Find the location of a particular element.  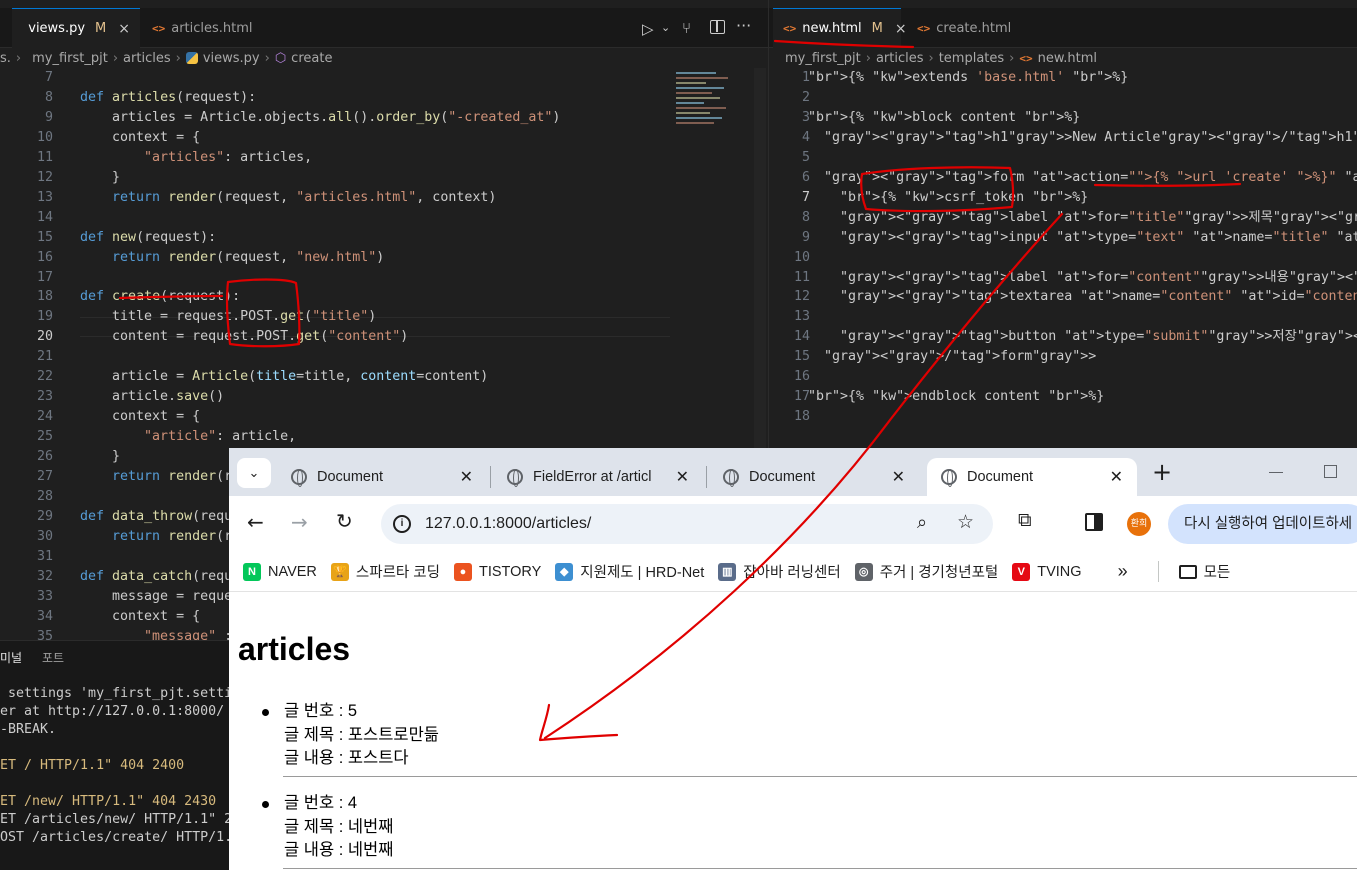

code-line: 3 "br">{% "kw">block content "br">%} is located at coordinates (1059, 118).